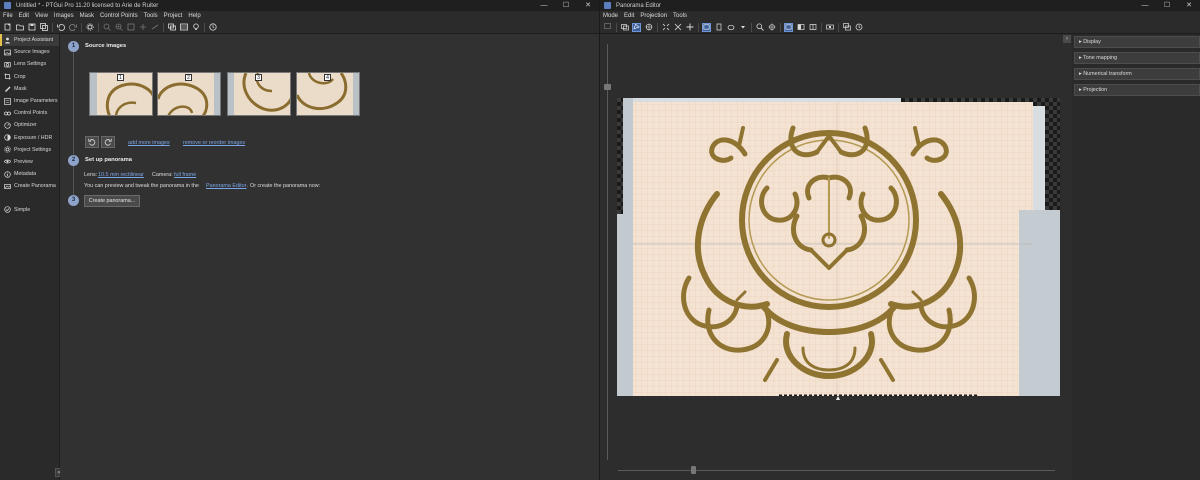 The image size is (1200, 480). What do you see at coordinates (693, 470) in the screenshot?
I see `horizontal-fov-slider` at bounding box center [693, 470].